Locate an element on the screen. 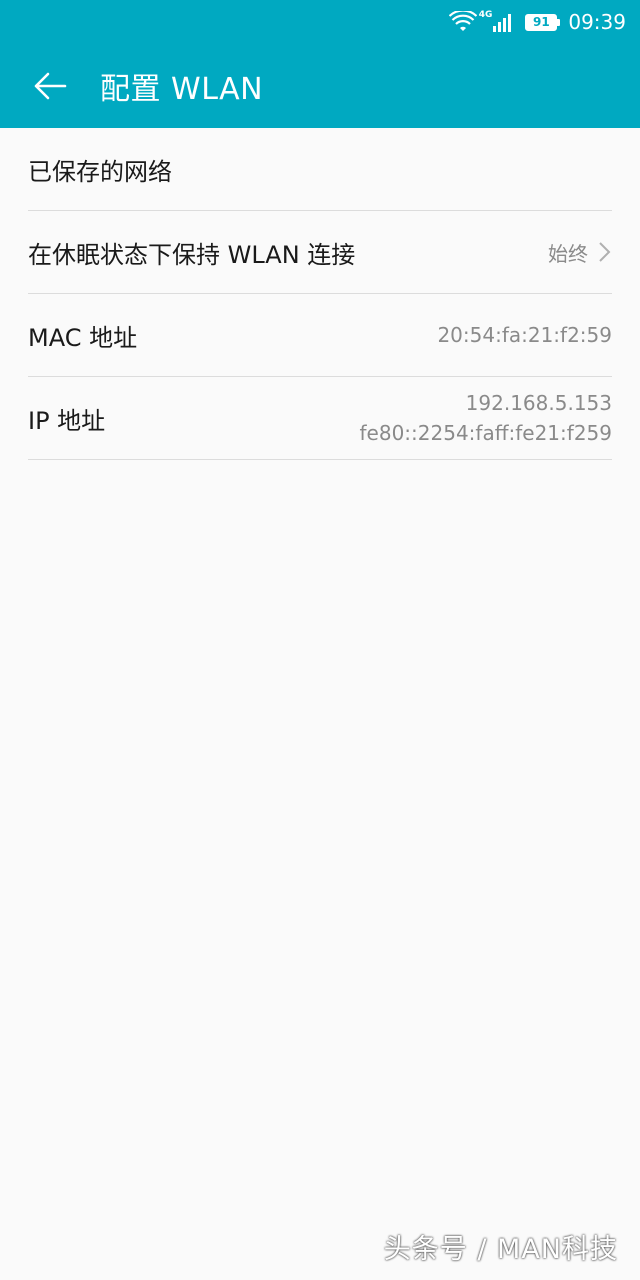 Image resolution: width=640 pixels, height=1280 pixels. ipv6-address: fe80::2254:faff:fe21:f259 is located at coordinates (485, 433).